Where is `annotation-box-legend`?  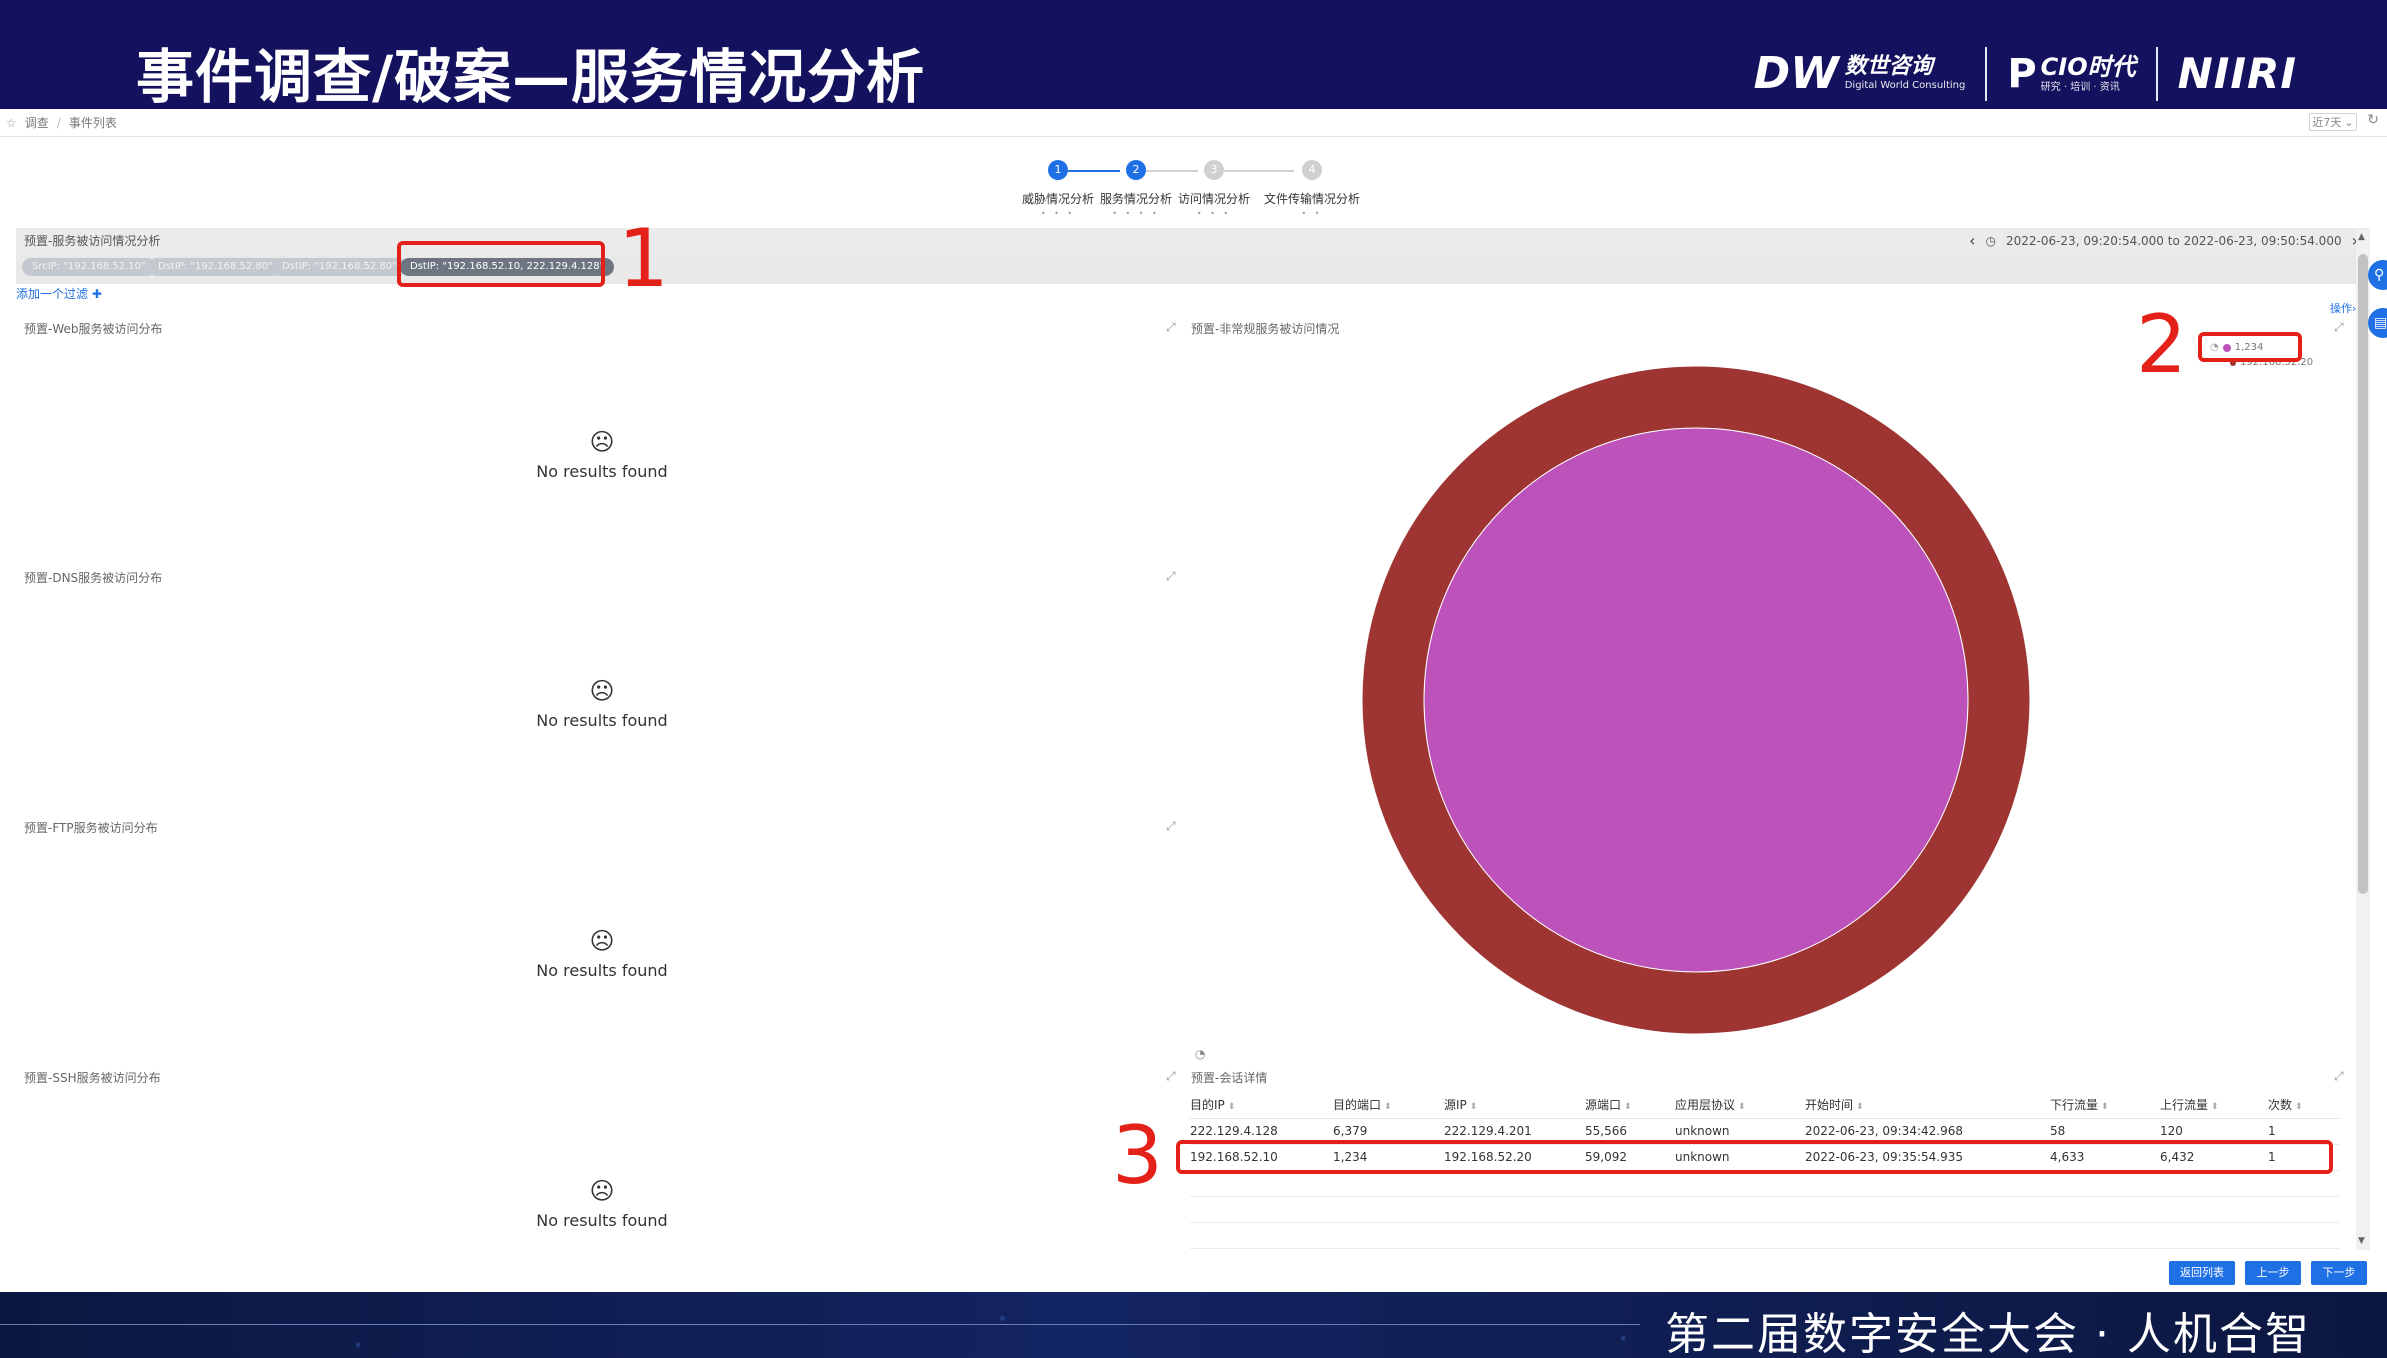 annotation-box-legend is located at coordinates (2250, 347).